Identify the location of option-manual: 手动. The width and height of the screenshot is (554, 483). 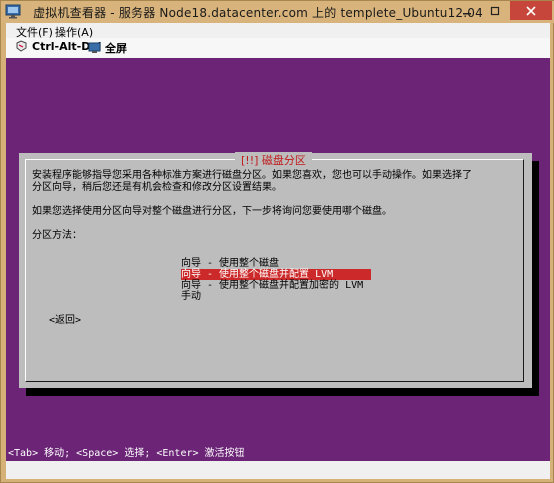
(276, 296).